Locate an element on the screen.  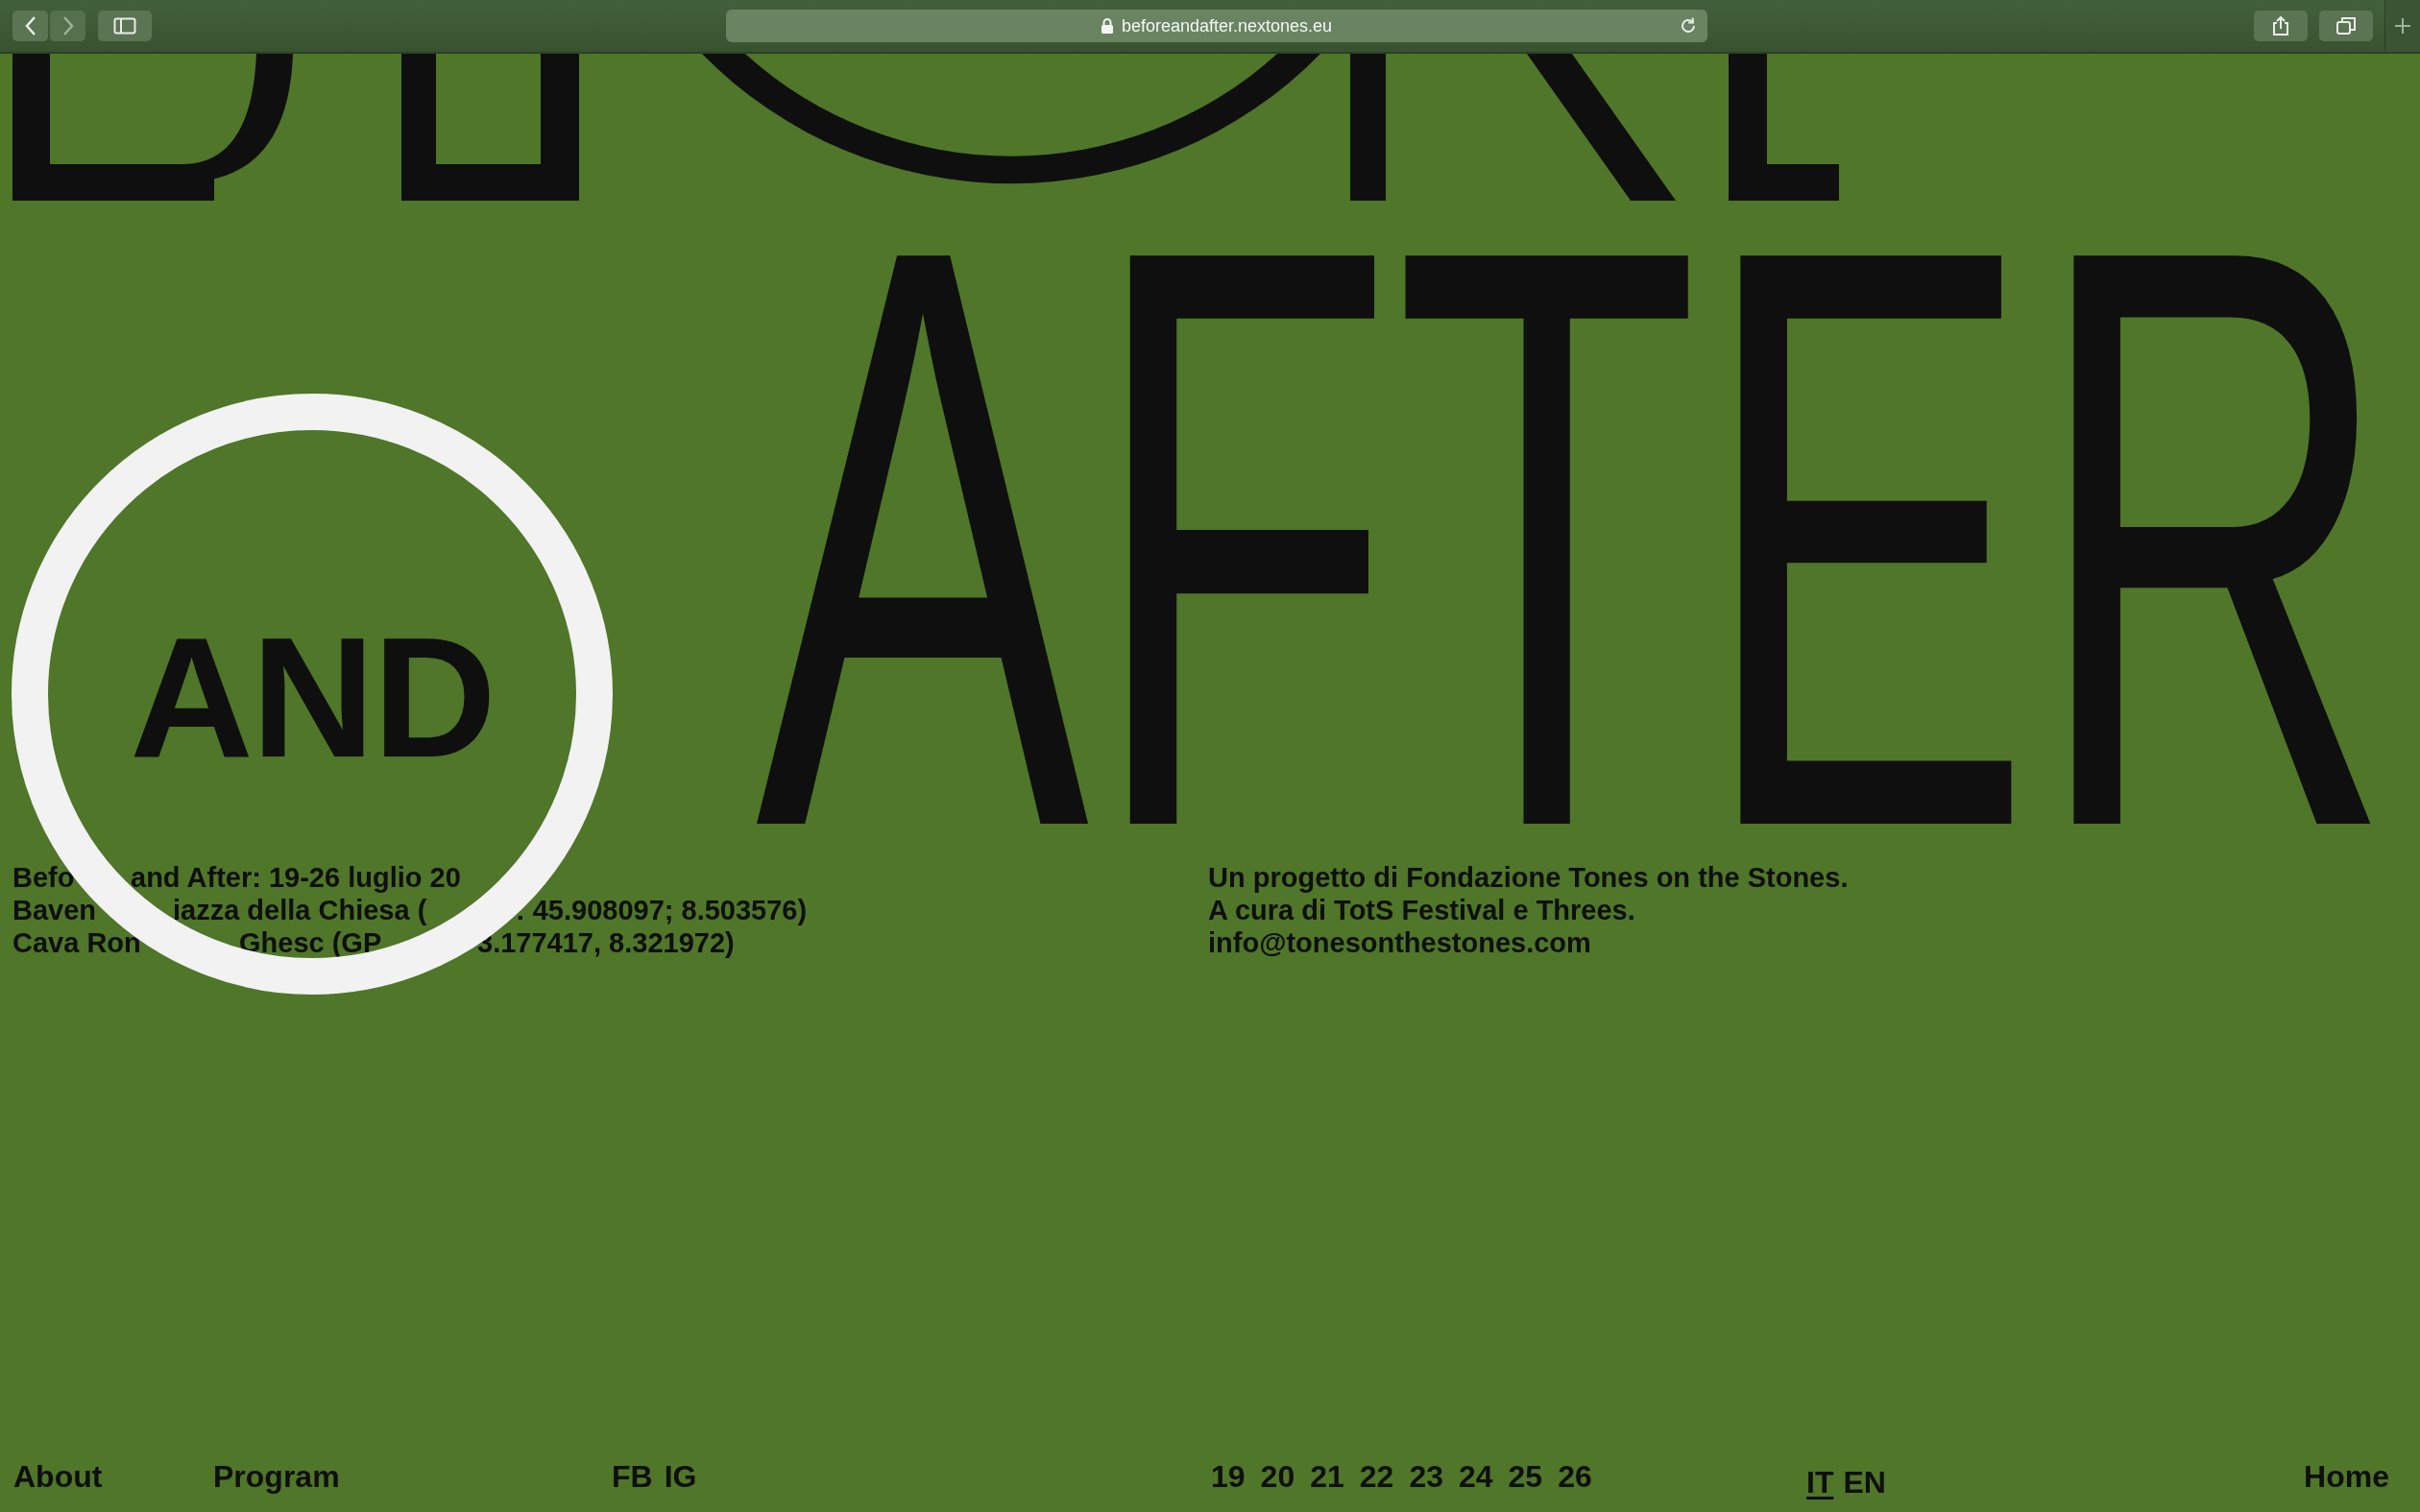
chevron-left-icon is located at coordinates (30, 26).